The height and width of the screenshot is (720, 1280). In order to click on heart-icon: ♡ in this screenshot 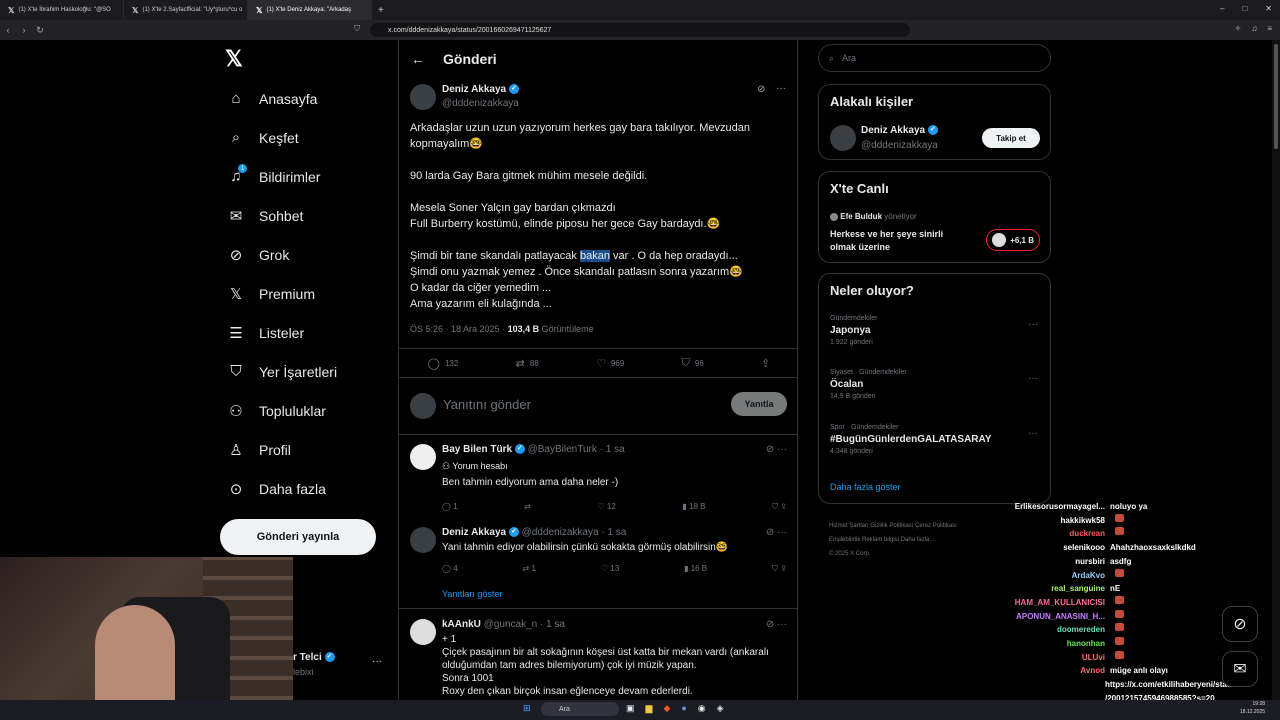, I will do `click(601, 363)`.